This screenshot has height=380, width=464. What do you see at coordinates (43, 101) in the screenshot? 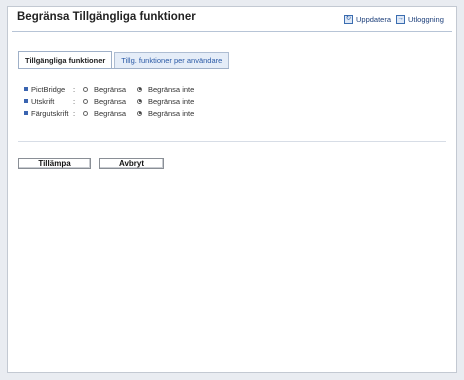
I see `restriction-label: Utskrift` at bounding box center [43, 101].